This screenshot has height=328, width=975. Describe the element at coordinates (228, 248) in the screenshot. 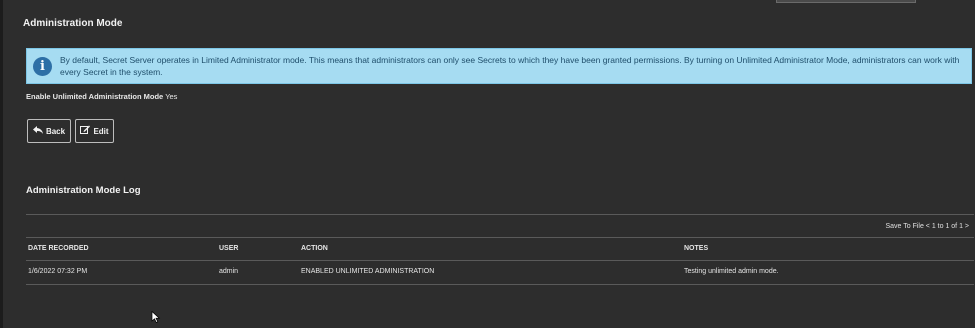

I see `column-header-user: USER` at that location.